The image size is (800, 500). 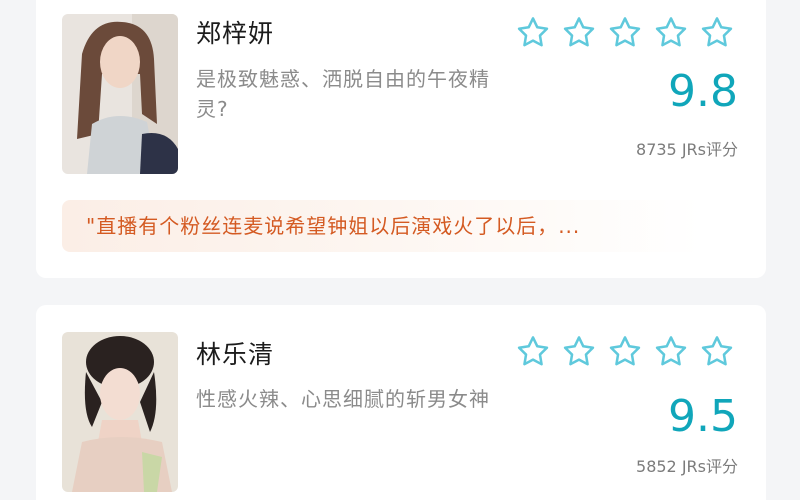 What do you see at coordinates (235, 33) in the screenshot?
I see `person-name: 郑梓妍` at bounding box center [235, 33].